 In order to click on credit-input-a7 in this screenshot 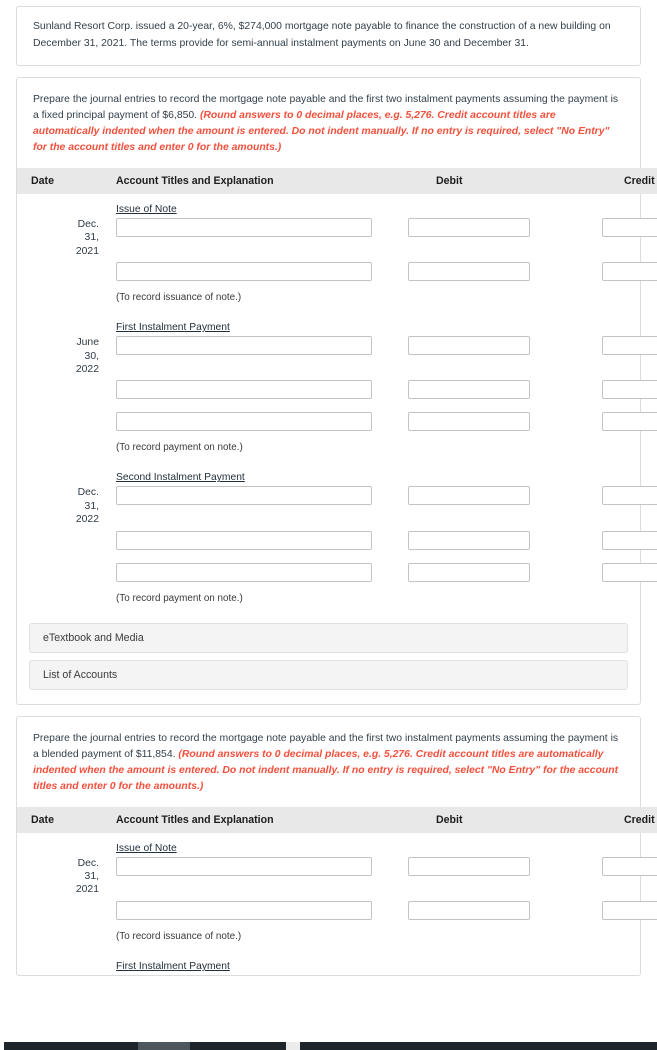, I will do `click(629, 540)`.